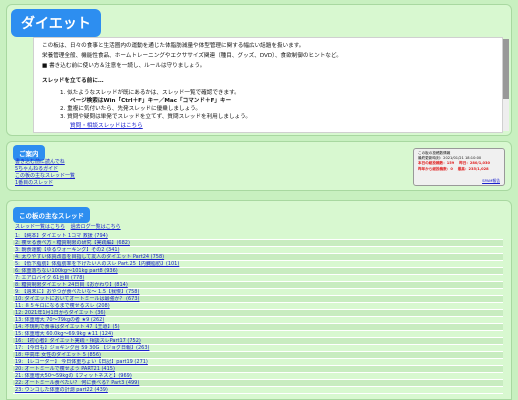 The image size is (518, 400). I want to click on thread-row: 9: 【週末に】おやつが食べたいな～ 1.5【我慢】(758), so click(258, 292).